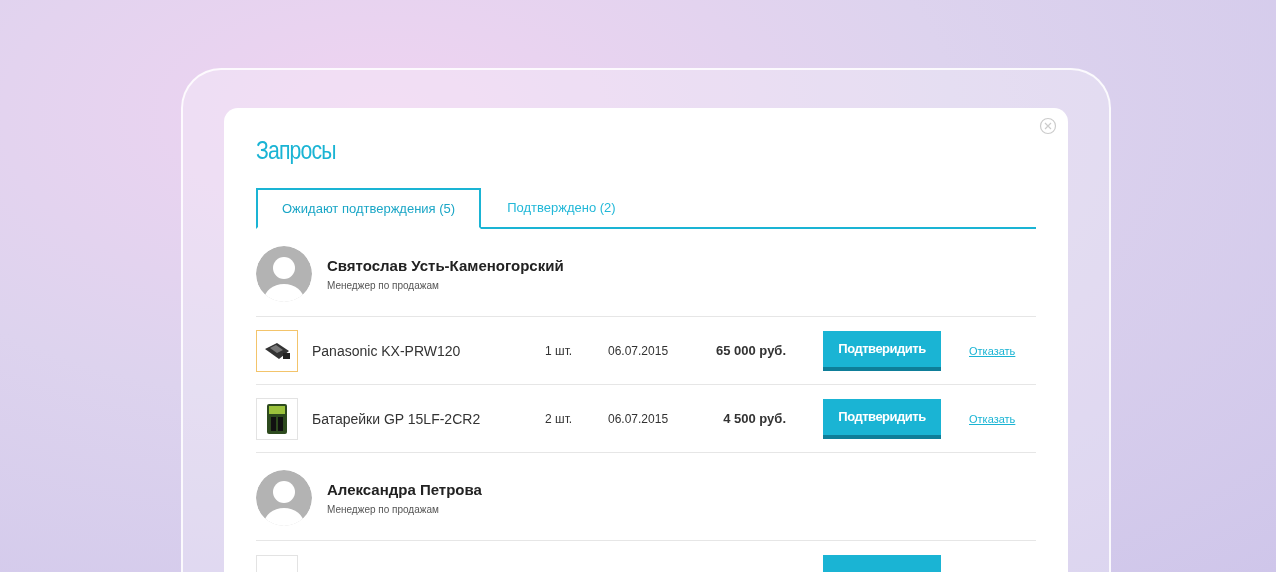 This screenshot has height=572, width=1276. I want to click on modal-title: Запросы, so click(296, 151).